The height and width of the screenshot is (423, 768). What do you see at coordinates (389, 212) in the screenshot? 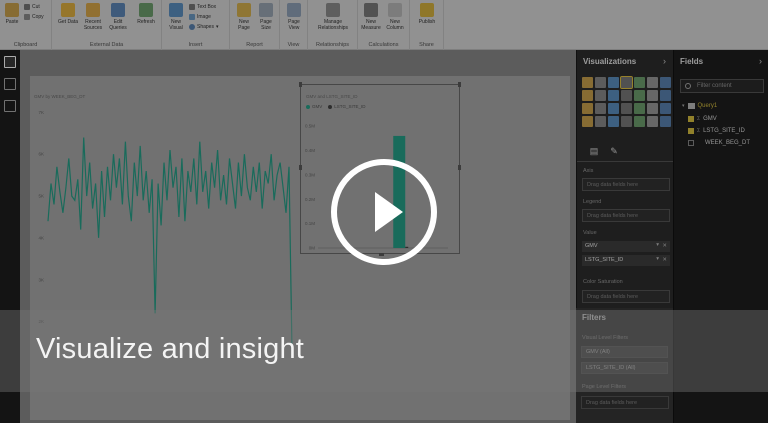
I see `play-icon` at bounding box center [389, 212].